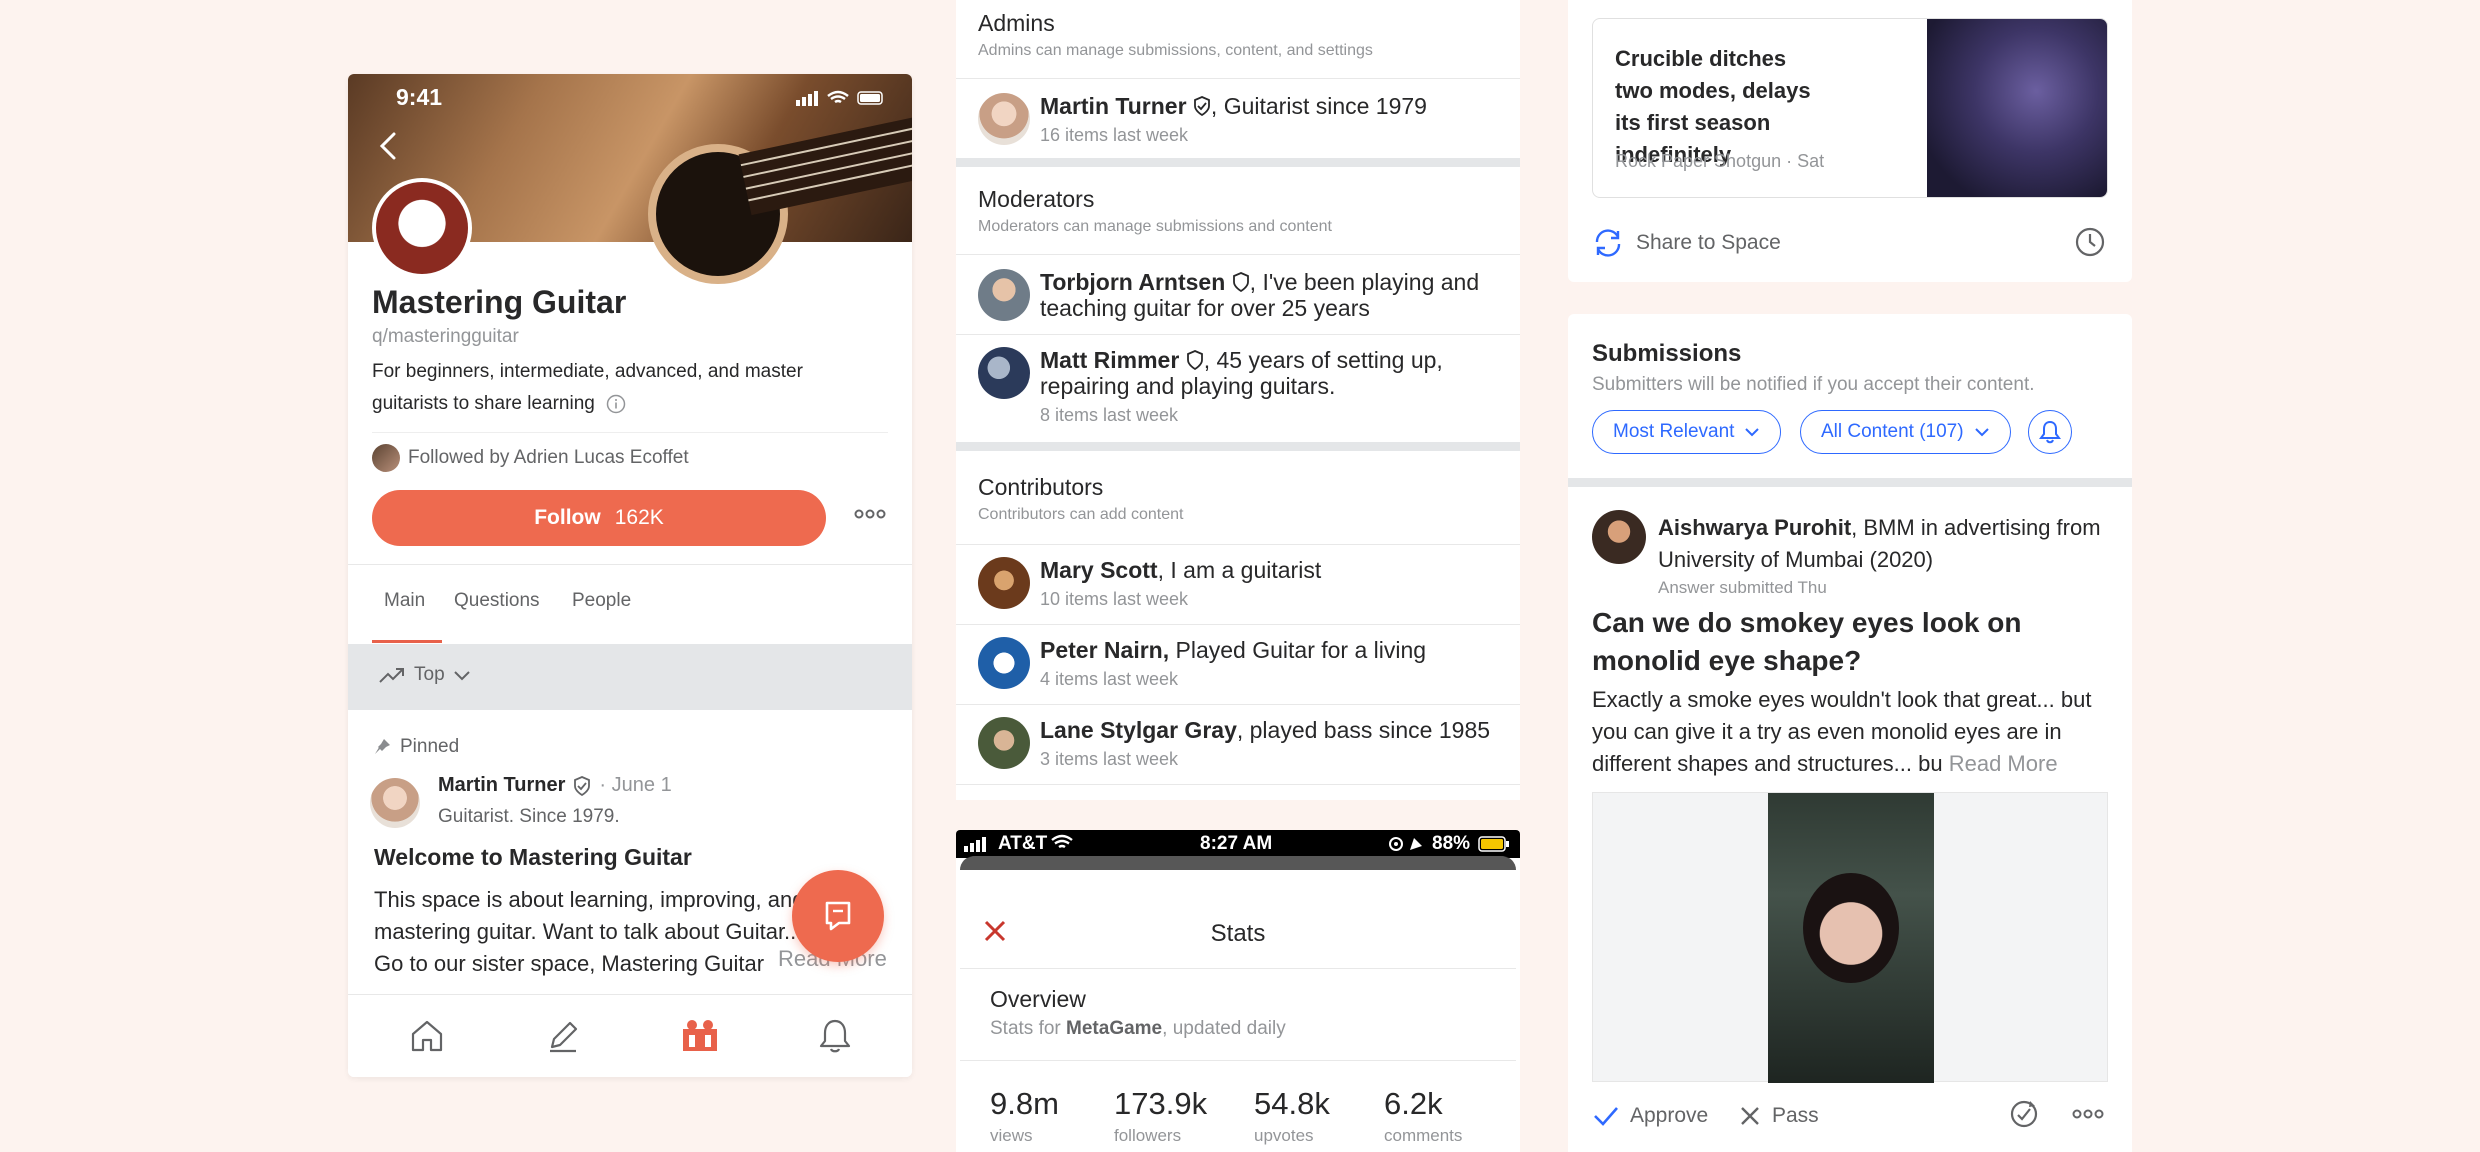  Describe the element at coordinates (835, 1036) in the screenshot. I see `notifications-icon` at that location.